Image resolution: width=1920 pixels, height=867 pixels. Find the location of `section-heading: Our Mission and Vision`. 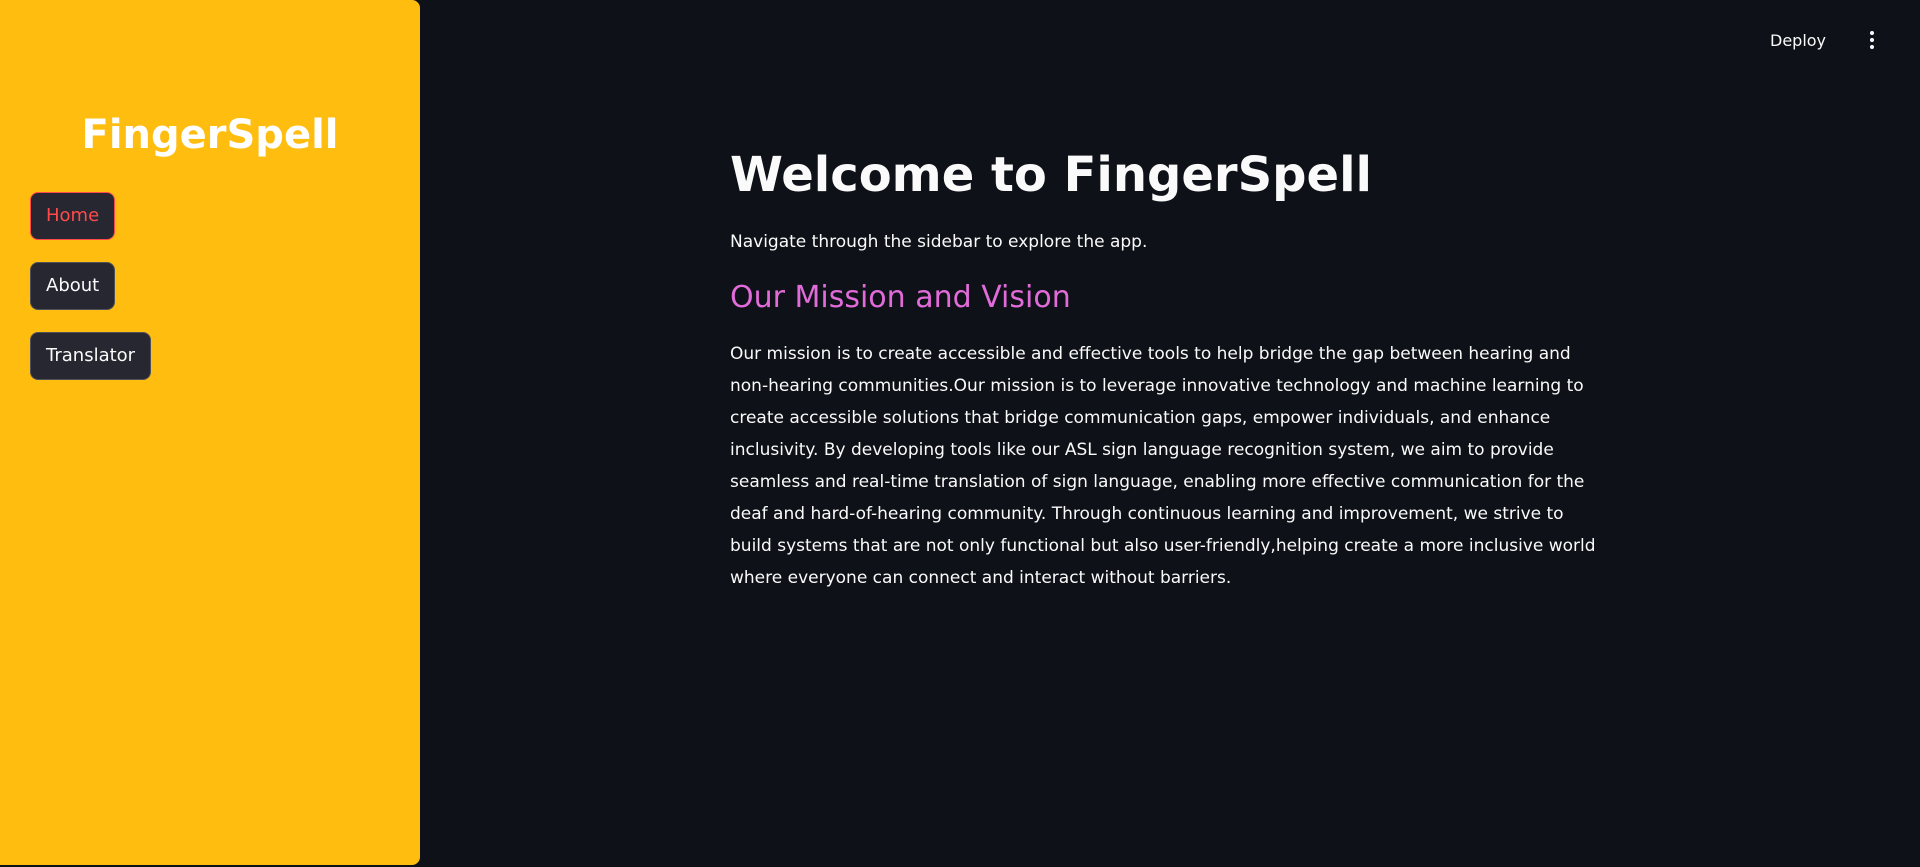

section-heading: Our Mission and Vision is located at coordinates (900, 297).